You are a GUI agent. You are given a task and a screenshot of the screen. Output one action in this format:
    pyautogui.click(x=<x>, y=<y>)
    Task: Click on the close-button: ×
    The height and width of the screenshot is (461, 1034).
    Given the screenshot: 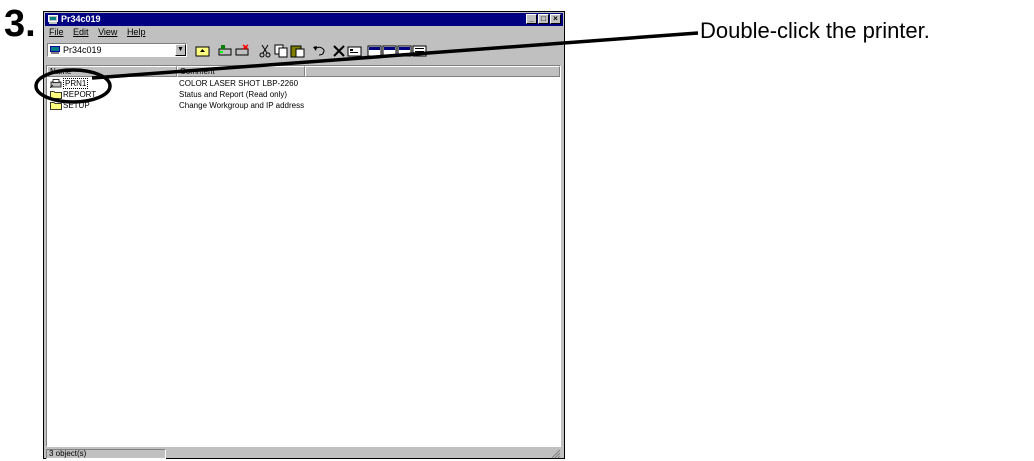 What is the action you would take?
    pyautogui.click(x=555, y=19)
    